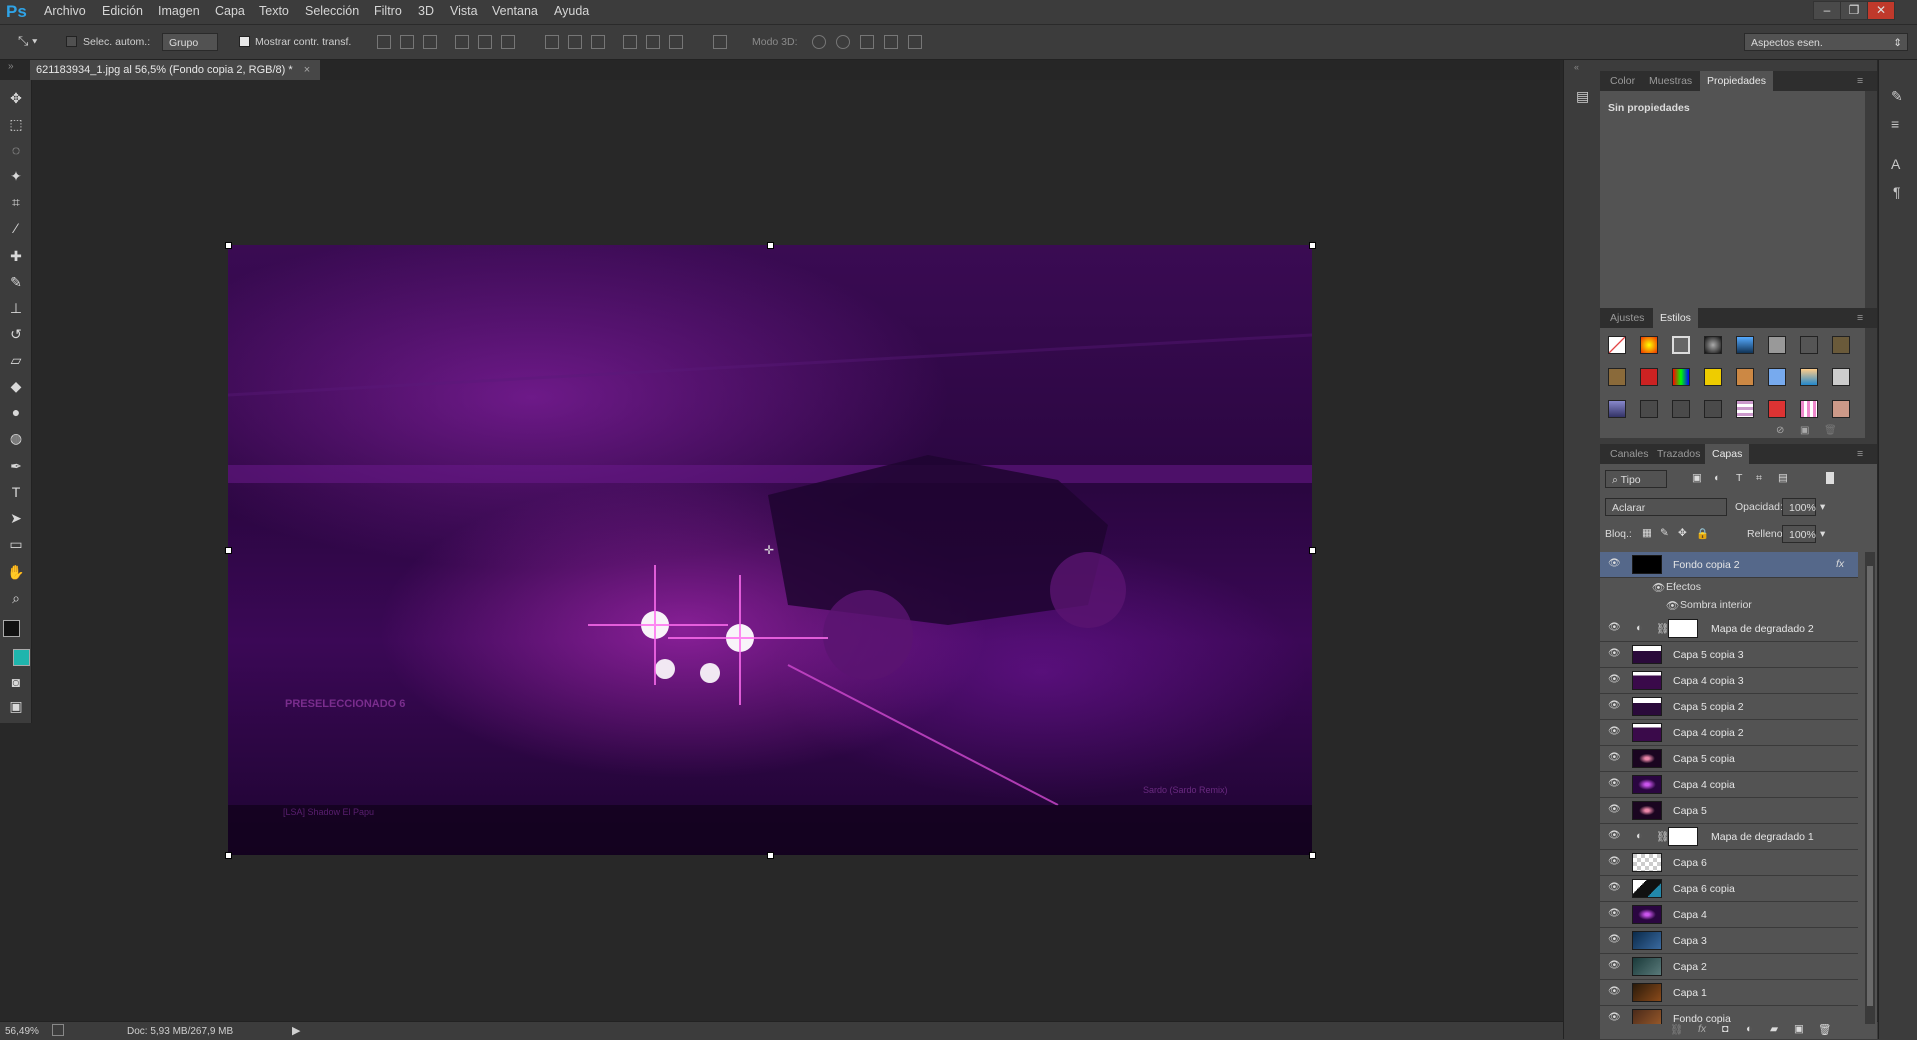  I want to click on zoom-tool-icon: ⌕, so click(16, 598).